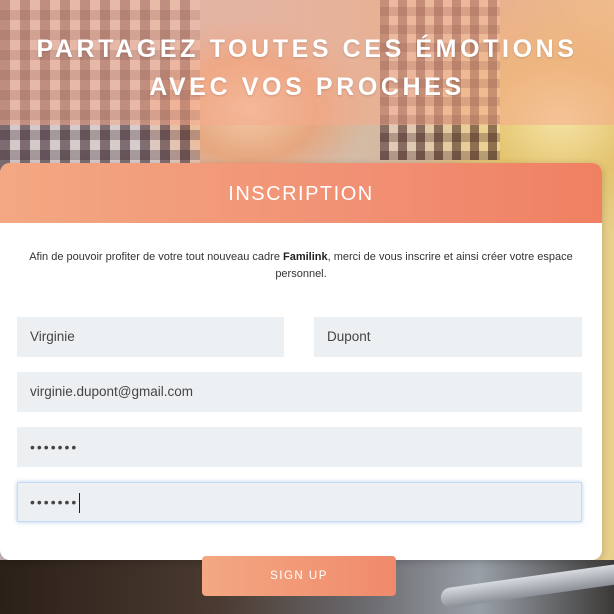 This screenshot has height=614, width=614. Describe the element at coordinates (299, 502) in the screenshot. I see `password-confirm-field: •••••••` at that location.